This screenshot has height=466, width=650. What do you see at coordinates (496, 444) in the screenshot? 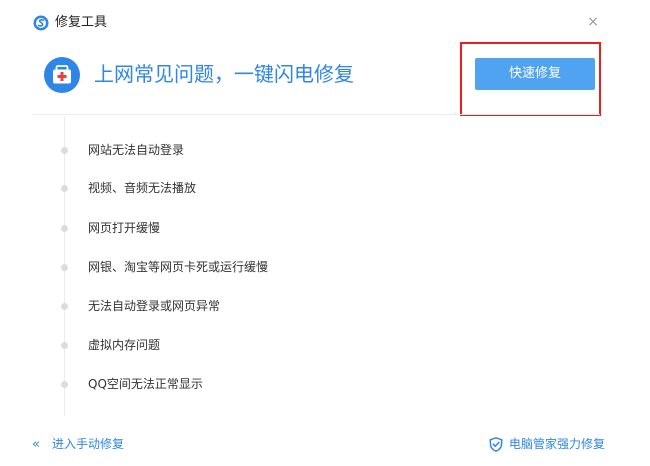
I see `shield-icon` at bounding box center [496, 444].